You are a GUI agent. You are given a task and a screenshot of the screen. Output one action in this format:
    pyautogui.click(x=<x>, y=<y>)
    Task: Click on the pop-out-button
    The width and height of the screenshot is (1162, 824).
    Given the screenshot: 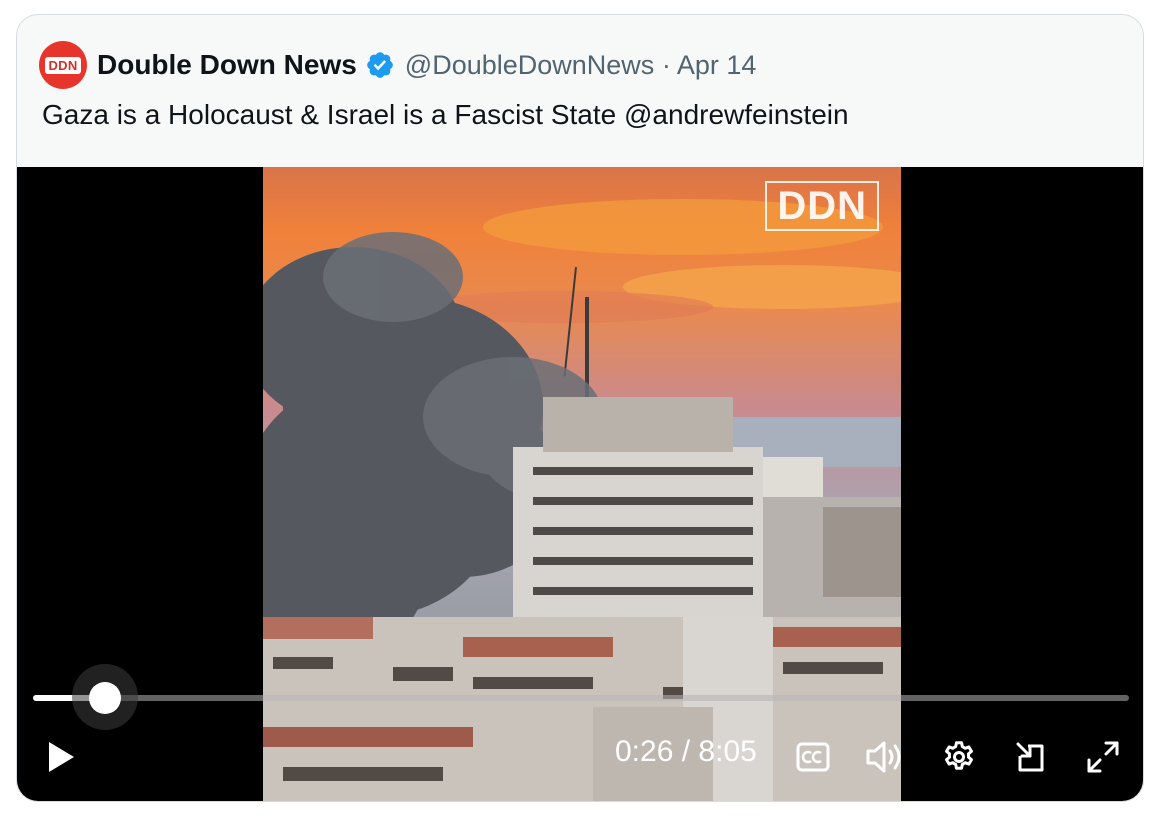 What is the action you would take?
    pyautogui.click(x=1031, y=757)
    